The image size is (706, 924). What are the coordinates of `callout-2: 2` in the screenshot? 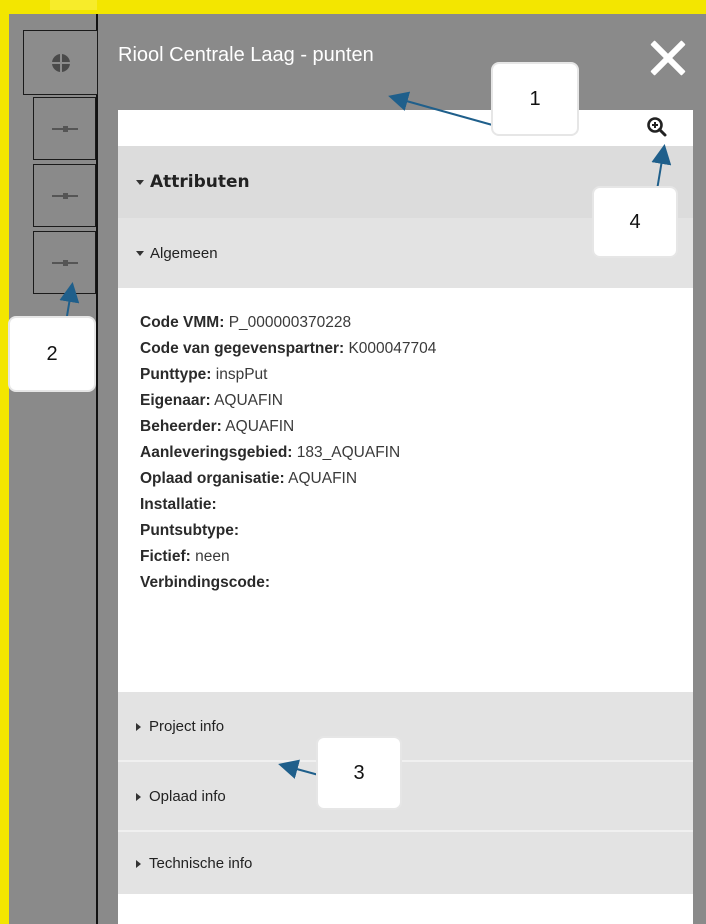 It's located at (52, 354).